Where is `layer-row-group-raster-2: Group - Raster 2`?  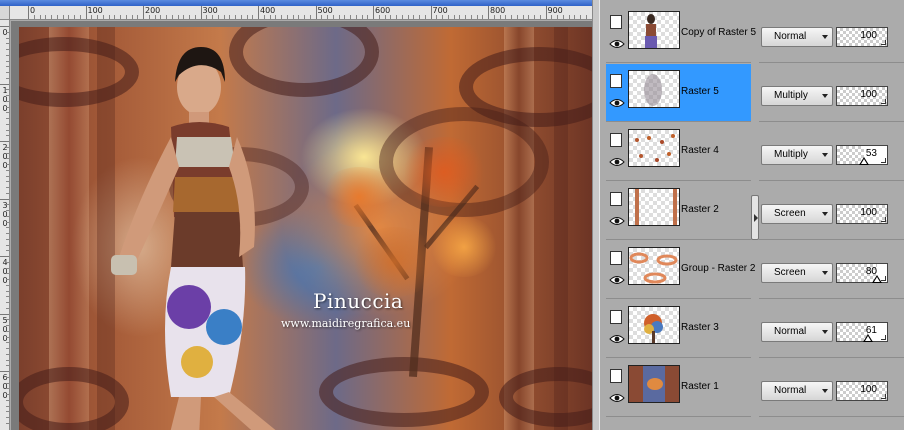 layer-row-group-raster-2: Group - Raster 2 is located at coordinates (680, 270).